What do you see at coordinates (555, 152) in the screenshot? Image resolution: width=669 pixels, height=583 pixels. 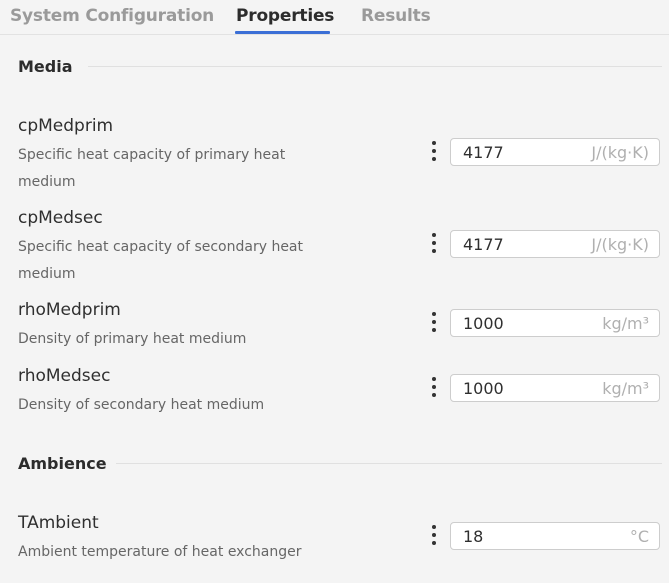 I see `cpmedprim-input: 4177 J/(kg·K)` at bounding box center [555, 152].